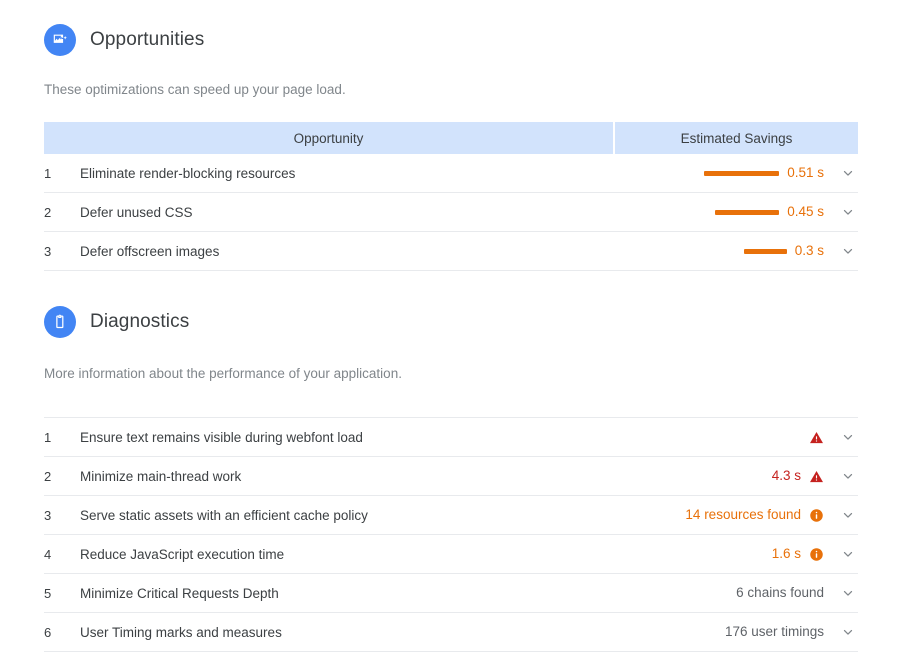  I want to click on row-title: Minimize Critical Requests Depth, so click(347, 593).